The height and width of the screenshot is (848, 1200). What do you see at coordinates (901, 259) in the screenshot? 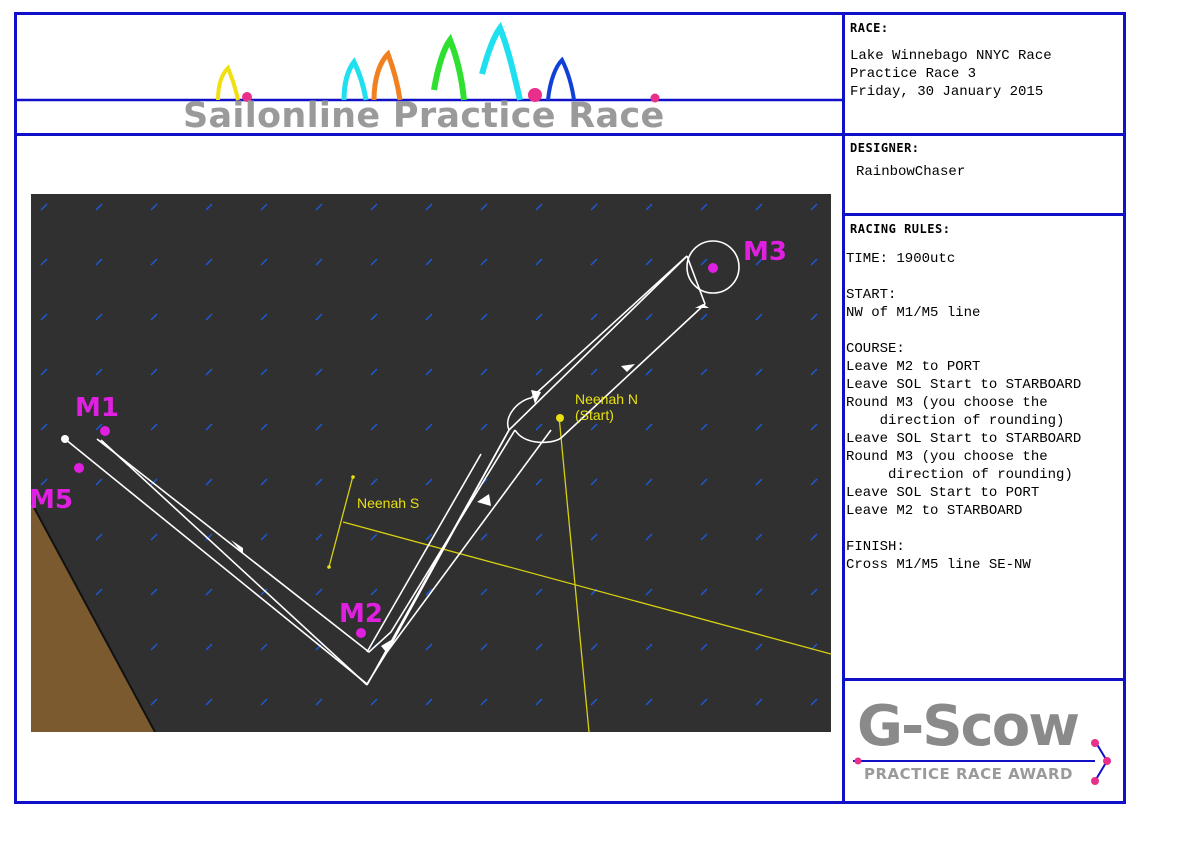
I see `rules-time: TIME: 1900utc` at bounding box center [901, 259].